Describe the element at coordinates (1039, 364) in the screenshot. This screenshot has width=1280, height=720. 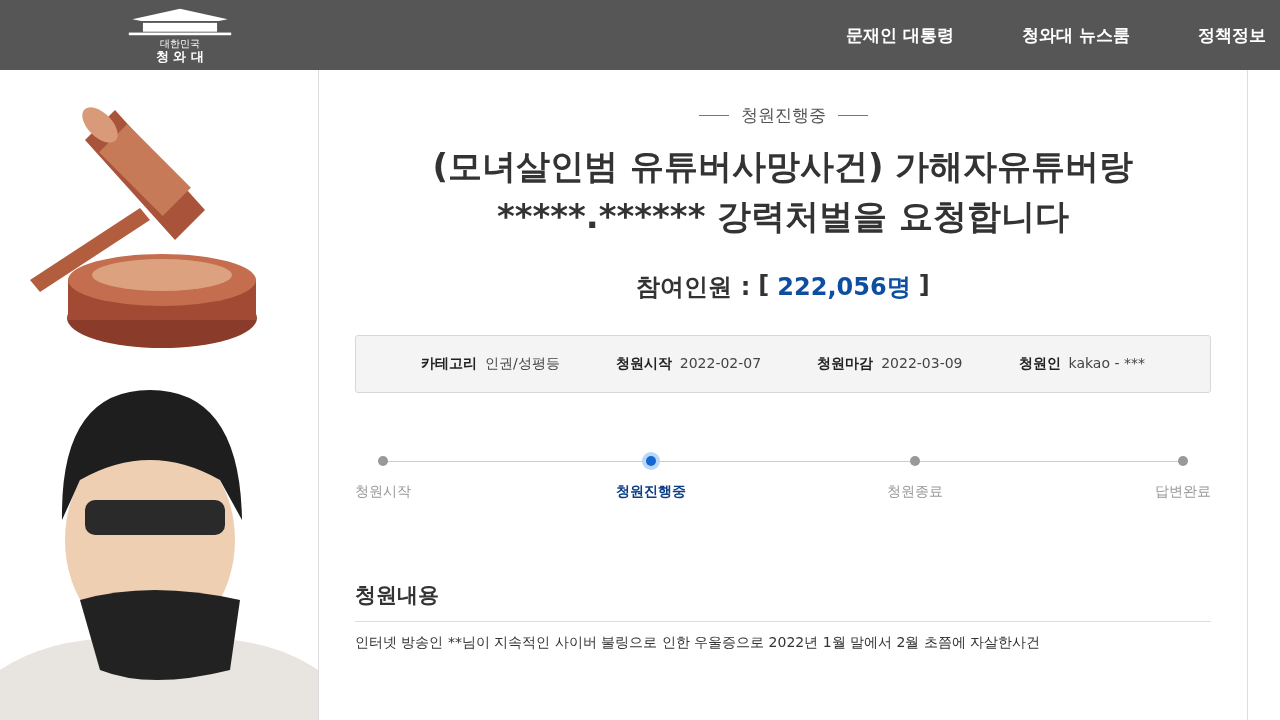
I see `info-label: 청원인` at that location.